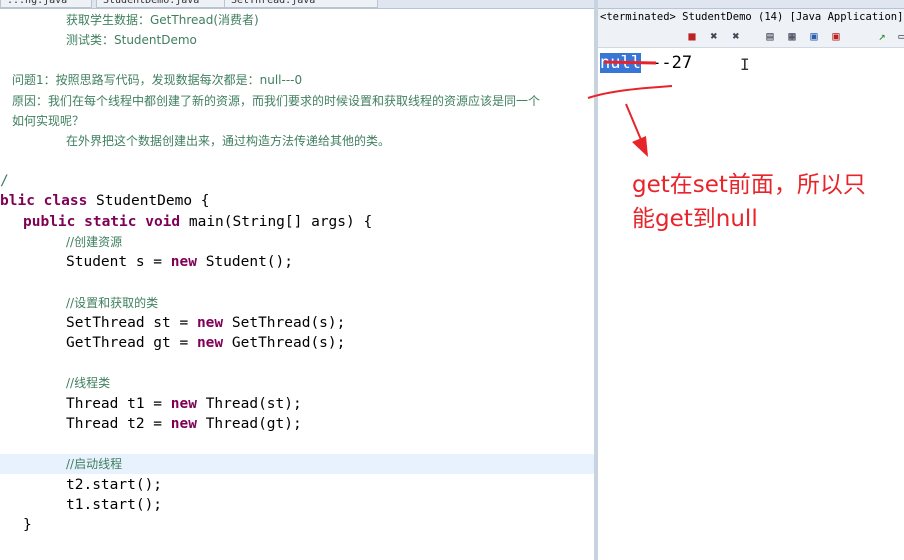  Describe the element at coordinates (767, 202) in the screenshot. I see `annotation-note: get在set前面，所以只 能get到null` at that location.